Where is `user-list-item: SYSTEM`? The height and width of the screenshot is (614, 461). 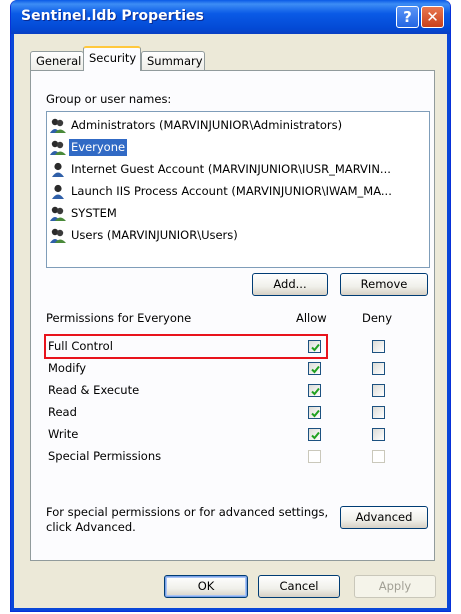
user-list-item: SYSTEM is located at coordinates (84, 213).